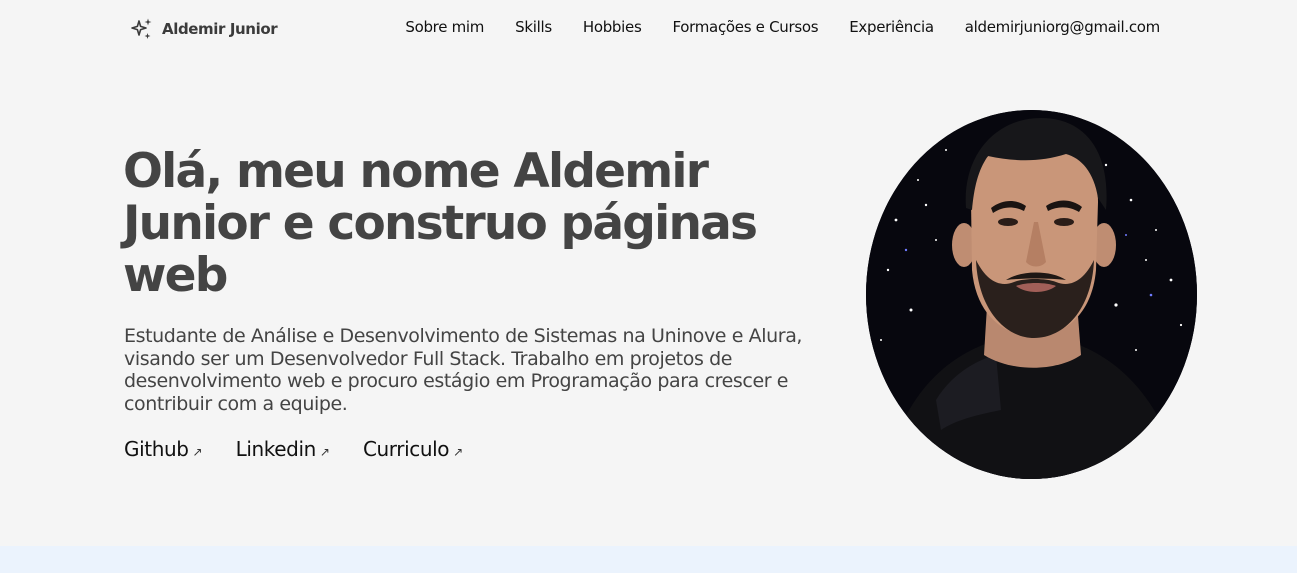  I want to click on curriculo-link-label: Curriculo, so click(406, 449).